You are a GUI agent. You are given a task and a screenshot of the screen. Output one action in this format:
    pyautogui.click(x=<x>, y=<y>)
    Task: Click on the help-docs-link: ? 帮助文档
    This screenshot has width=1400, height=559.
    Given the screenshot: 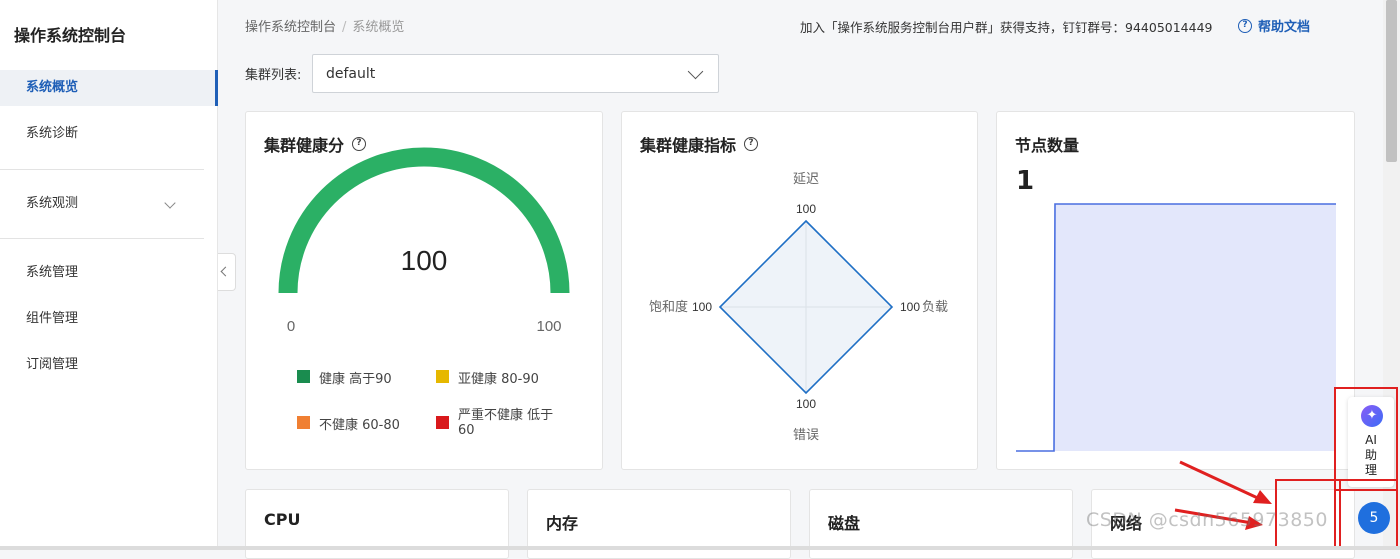 What is the action you would take?
    pyautogui.click(x=1274, y=25)
    